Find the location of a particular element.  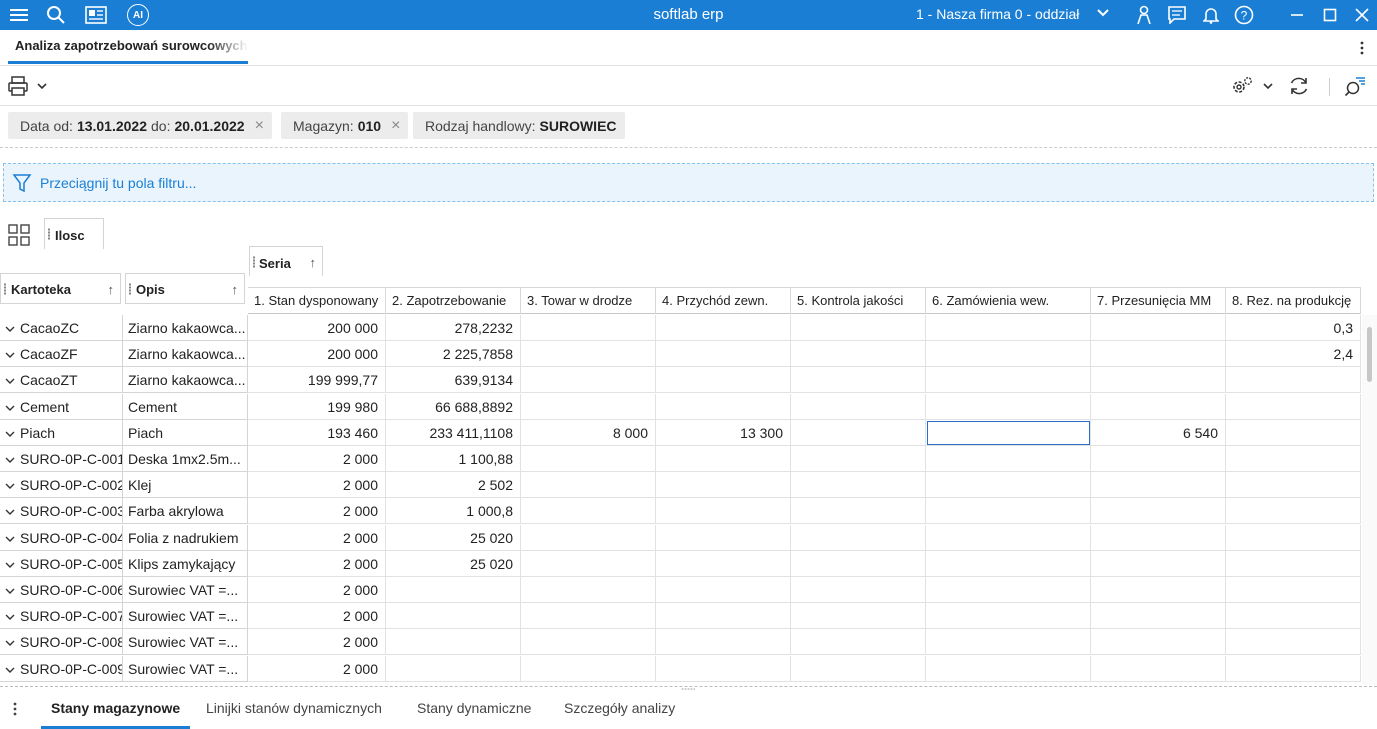

more-options-icon is located at coordinates (1362, 48).